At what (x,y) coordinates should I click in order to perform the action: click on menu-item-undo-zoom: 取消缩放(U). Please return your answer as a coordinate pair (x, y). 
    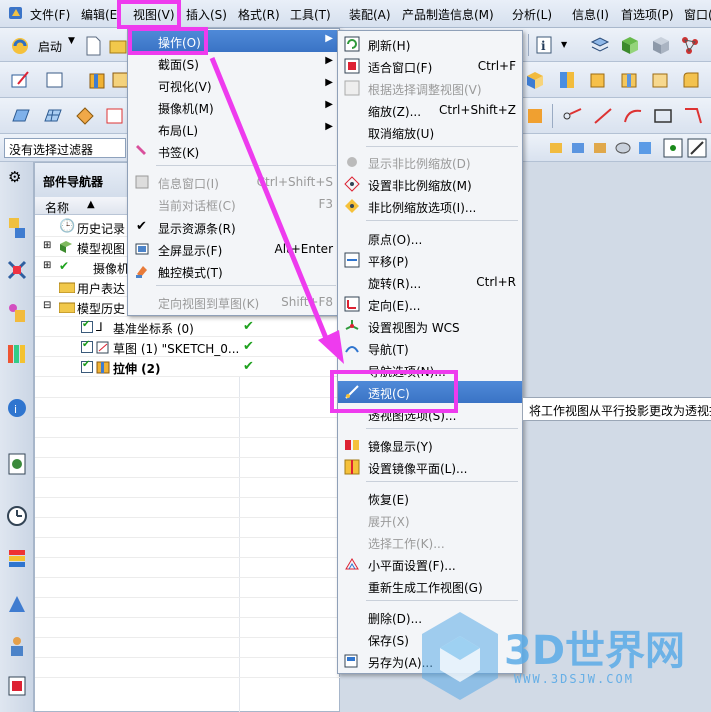
    Looking at the image, I should click on (430, 132).